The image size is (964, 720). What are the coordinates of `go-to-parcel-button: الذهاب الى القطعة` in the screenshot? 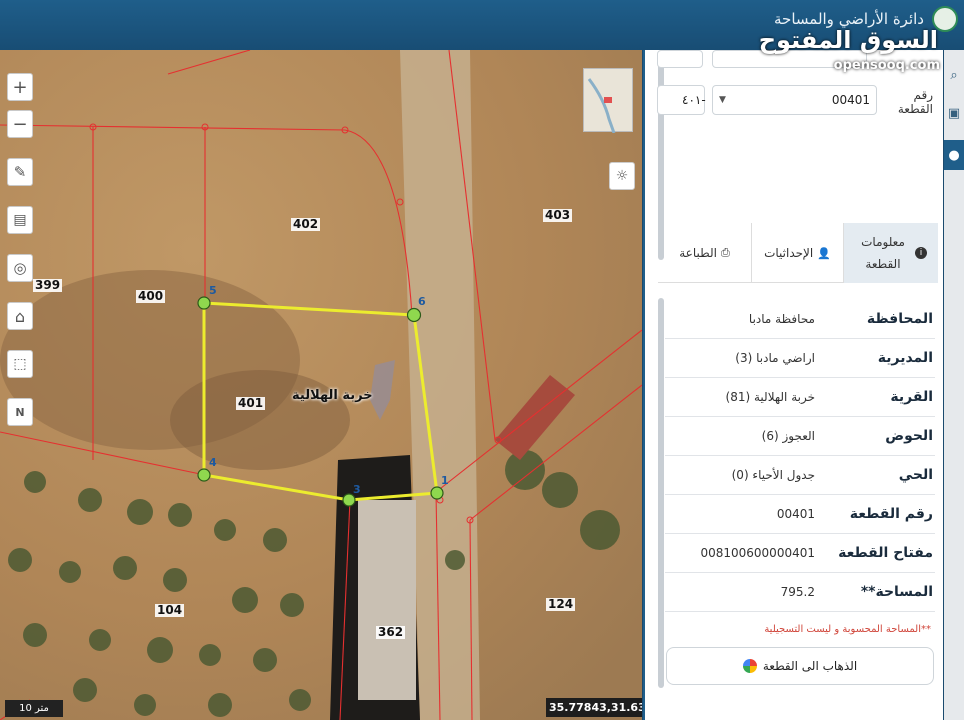 It's located at (800, 666).